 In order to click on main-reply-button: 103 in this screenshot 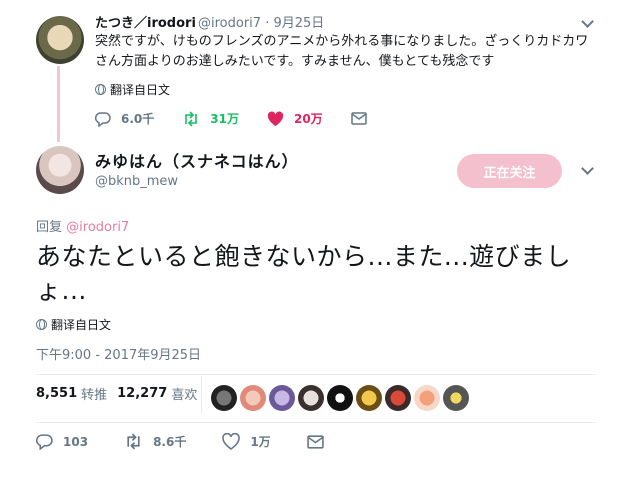, I will do `click(62, 441)`.